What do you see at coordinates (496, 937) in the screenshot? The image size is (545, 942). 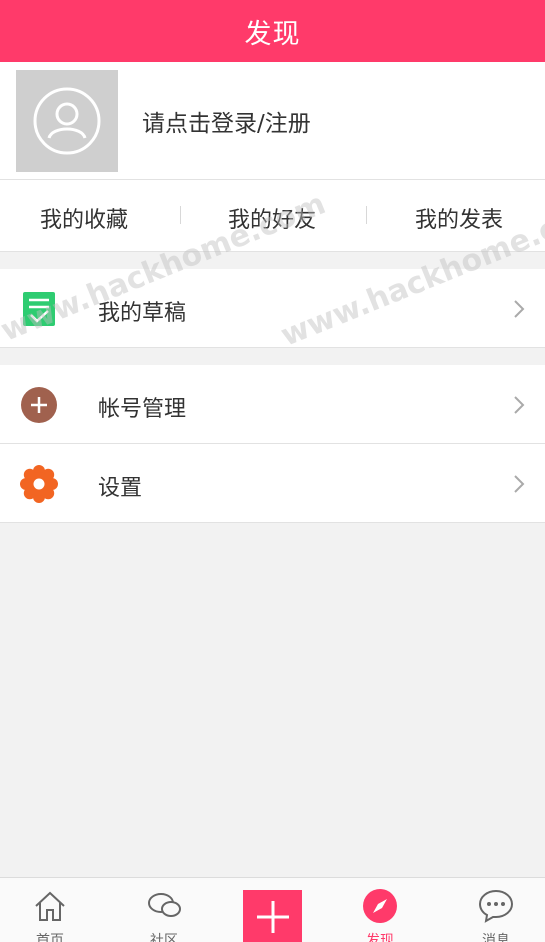 I see `tab-label: 消息` at bounding box center [496, 937].